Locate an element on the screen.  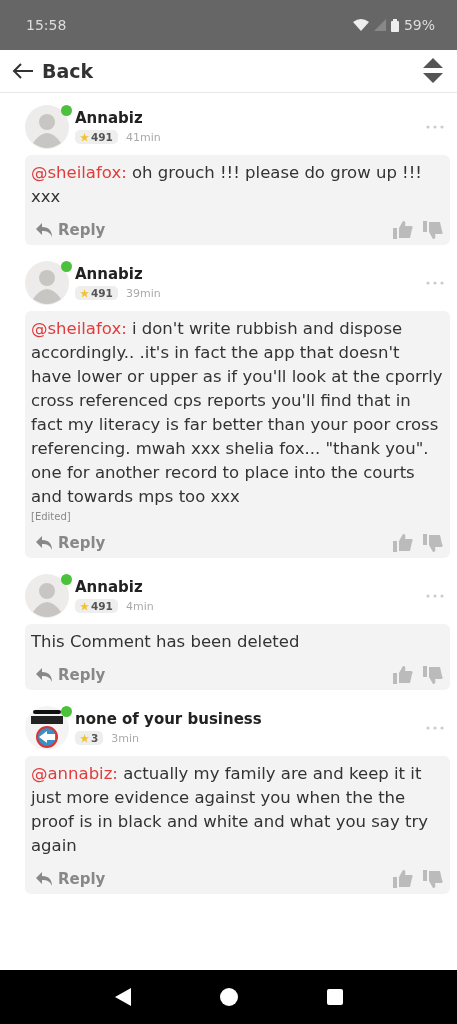
author-name: none of your business is located at coordinates (169, 719).